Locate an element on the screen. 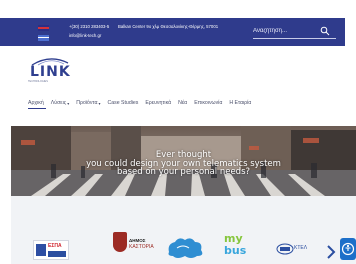 The image size is (356, 264). partner-logo-ktel: ΚΤΕΛ is located at coordinates (301, 249).